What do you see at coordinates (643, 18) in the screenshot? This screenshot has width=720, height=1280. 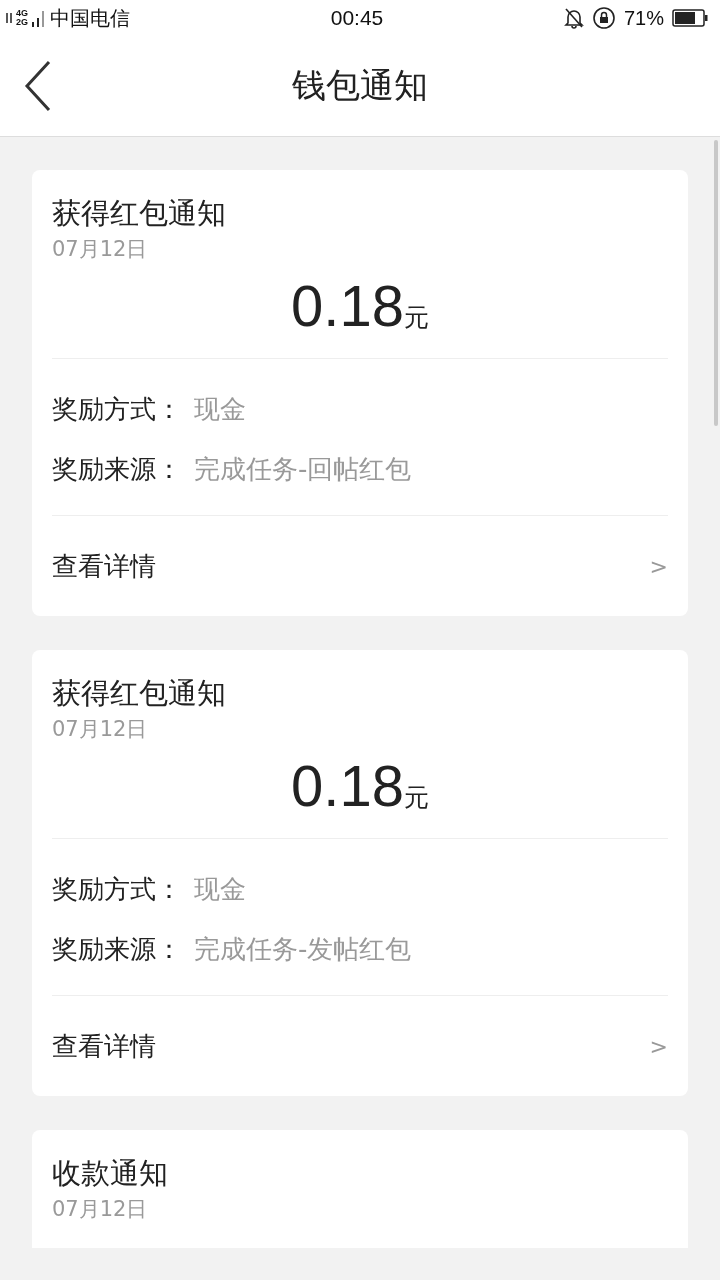 I see `battery-percent: 71%` at bounding box center [643, 18].